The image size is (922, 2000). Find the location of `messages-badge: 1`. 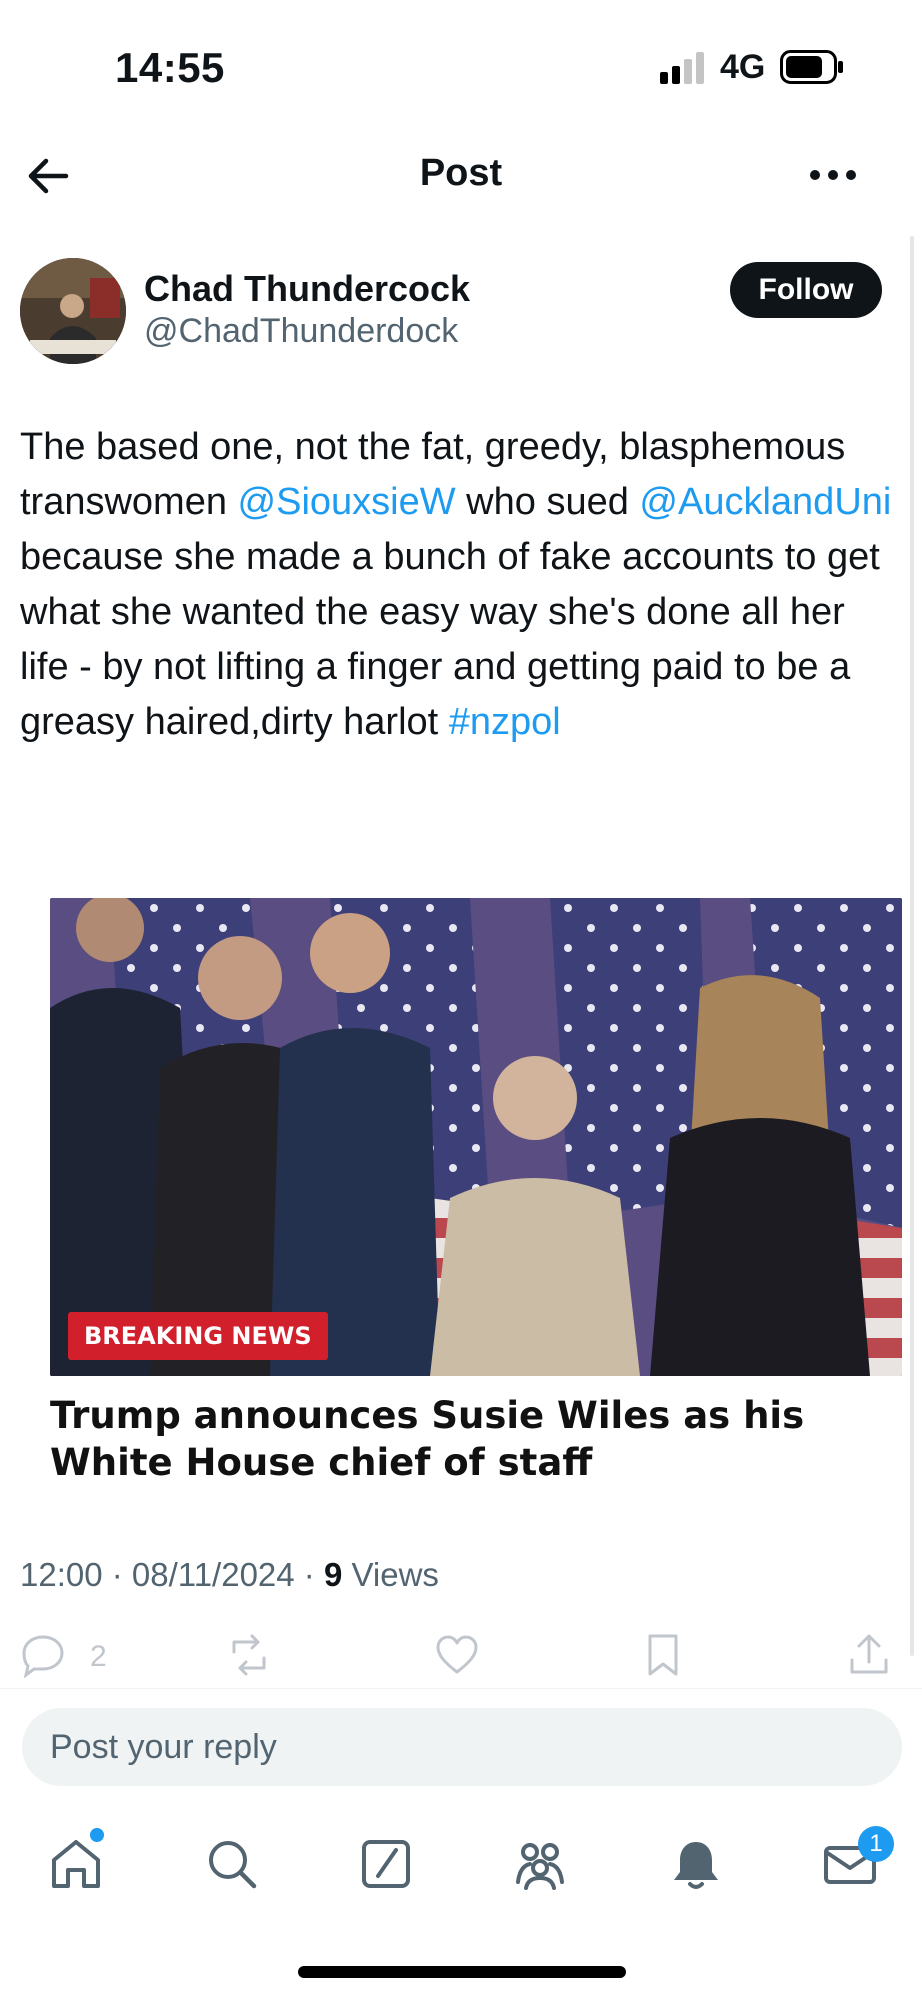

messages-badge: 1 is located at coordinates (876, 1844).